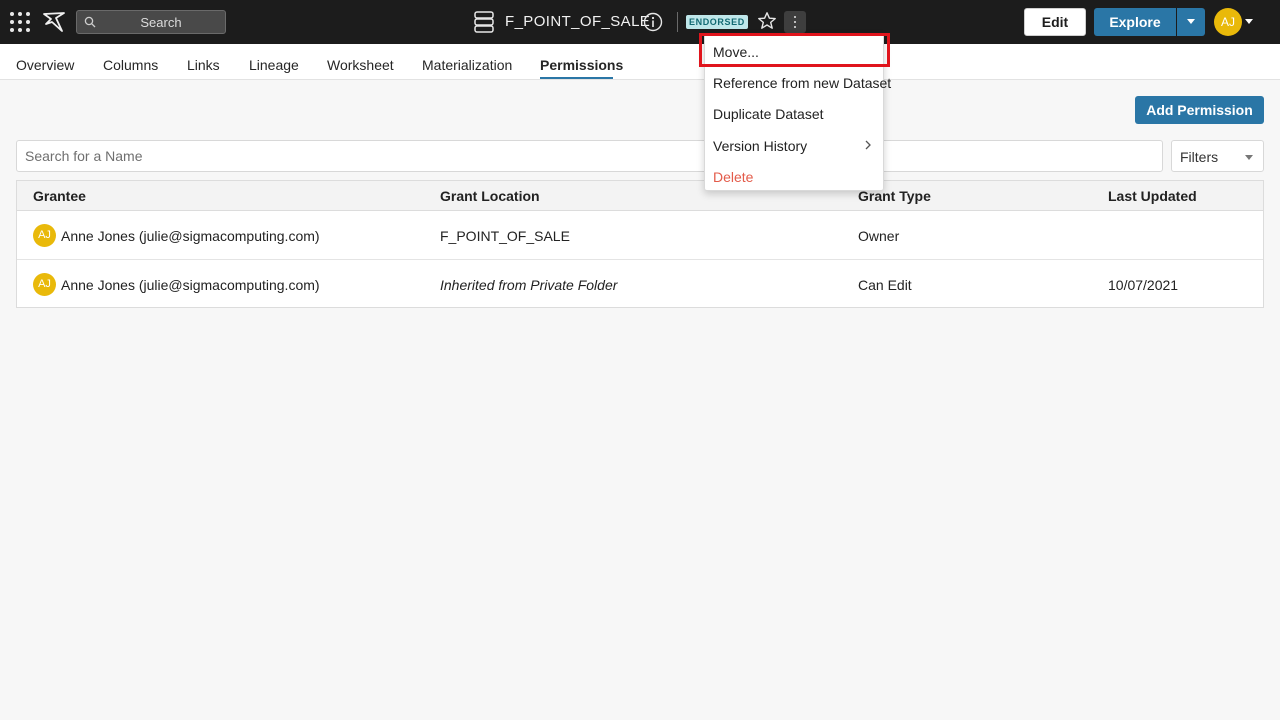  Describe the element at coordinates (1199, 157) in the screenshot. I see `filters-label: Filters` at that location.